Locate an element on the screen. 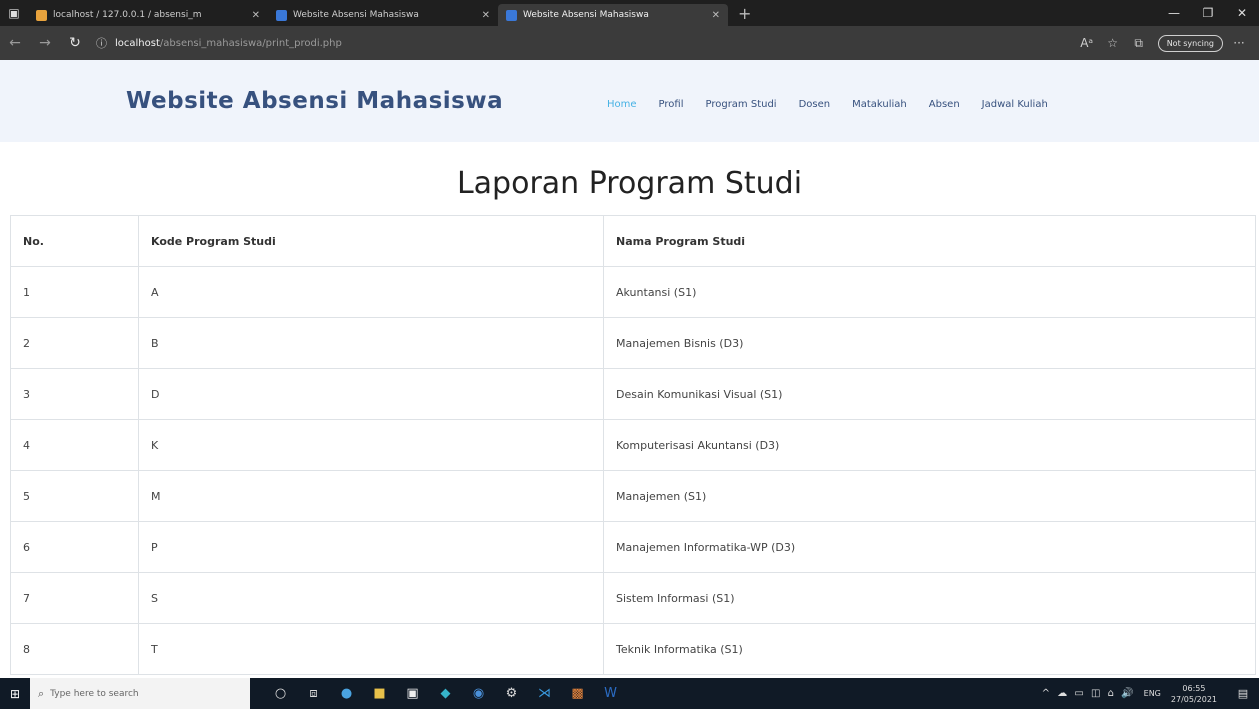 This screenshot has height=709, width=1259. nav-item-dosen: Dosen is located at coordinates (815, 104).